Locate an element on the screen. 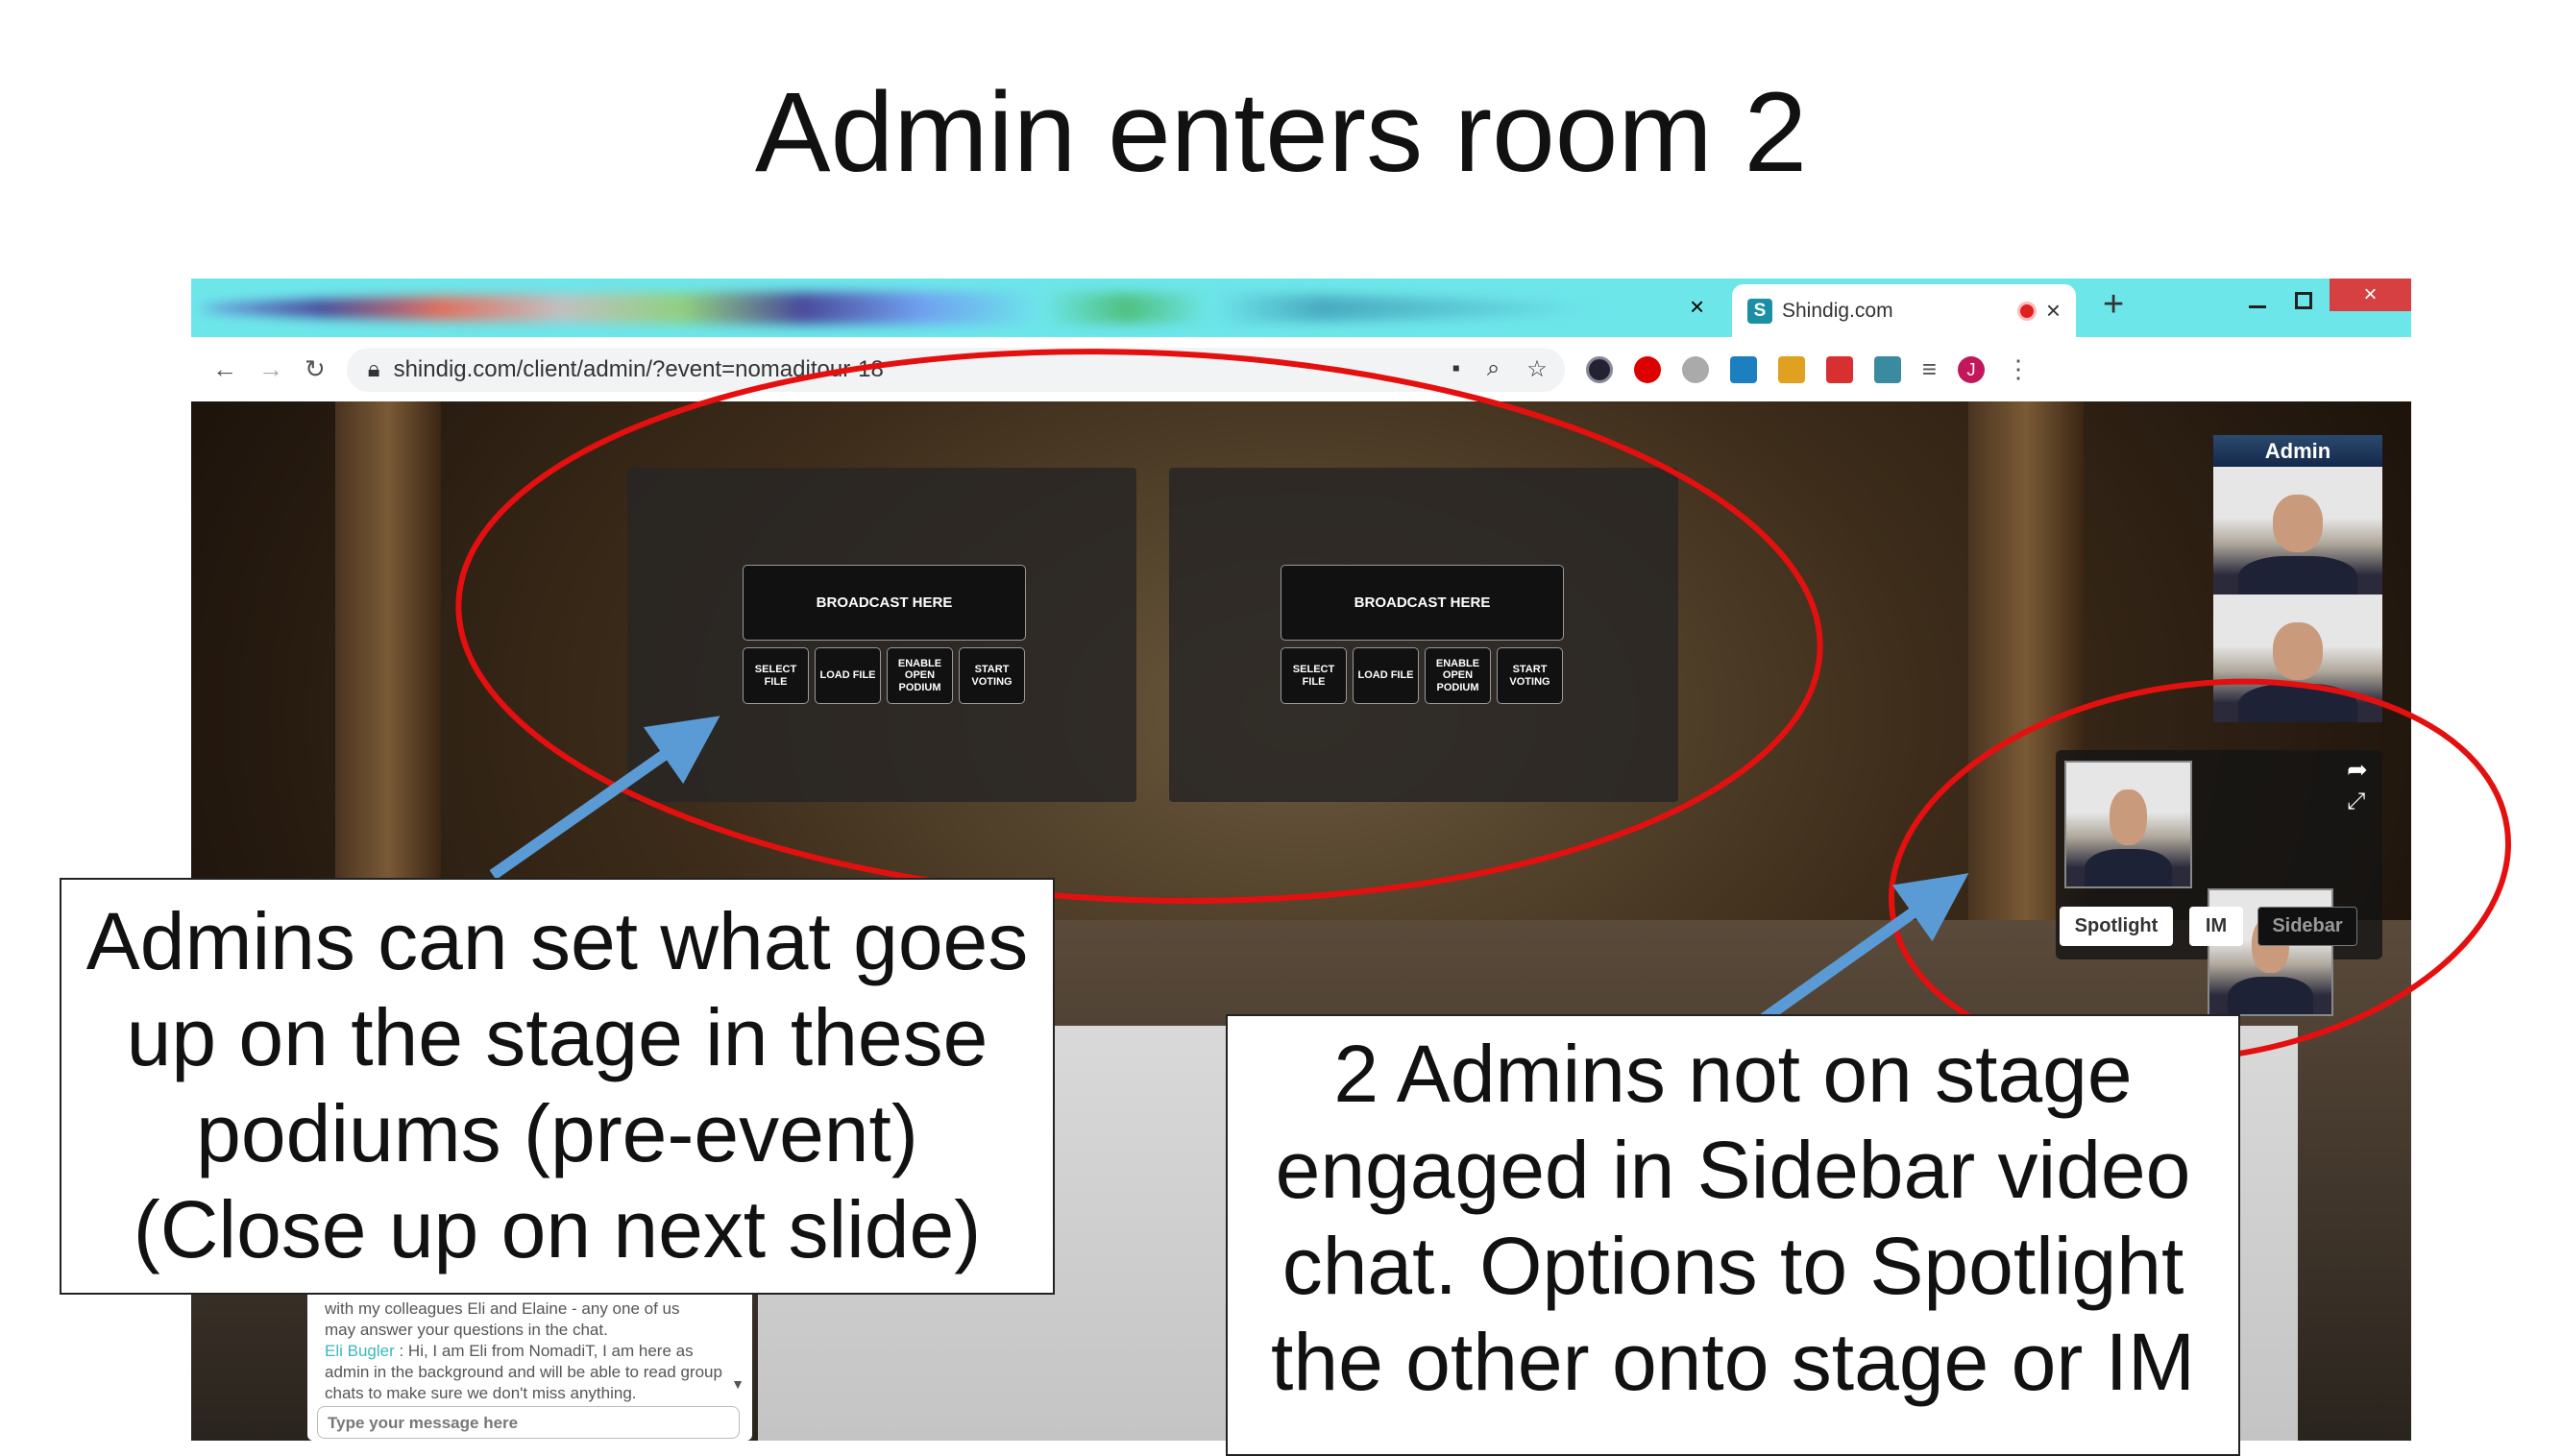 This screenshot has height=1456, width=2562. callout-line: 2 Admins not on stage is located at coordinates (1733, 1074).